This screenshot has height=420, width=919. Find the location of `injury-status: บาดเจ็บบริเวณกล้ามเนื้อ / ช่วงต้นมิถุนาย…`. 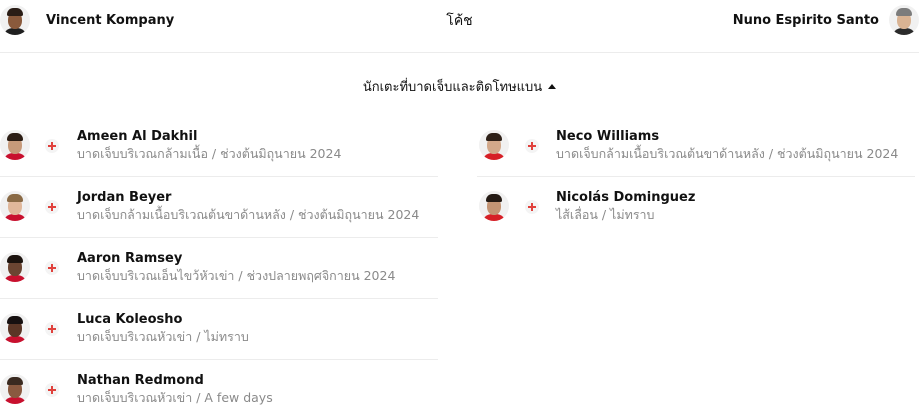

injury-status: บาดเจ็บบริเวณกล้ามเนื้อ / ช่วงต้นมิถุนาย… is located at coordinates (209, 153).